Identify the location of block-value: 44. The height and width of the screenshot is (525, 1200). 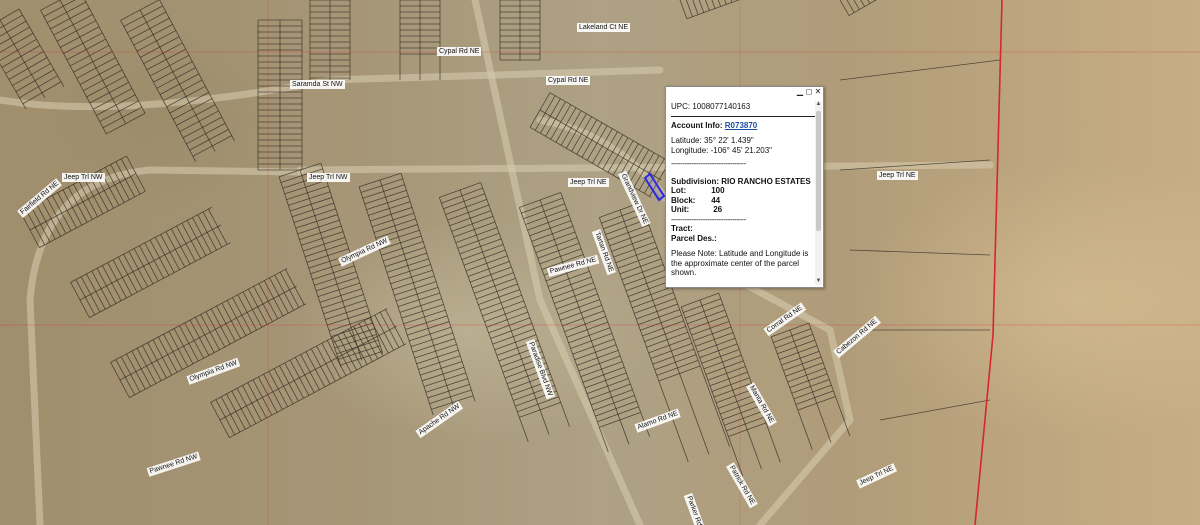
(716, 200).